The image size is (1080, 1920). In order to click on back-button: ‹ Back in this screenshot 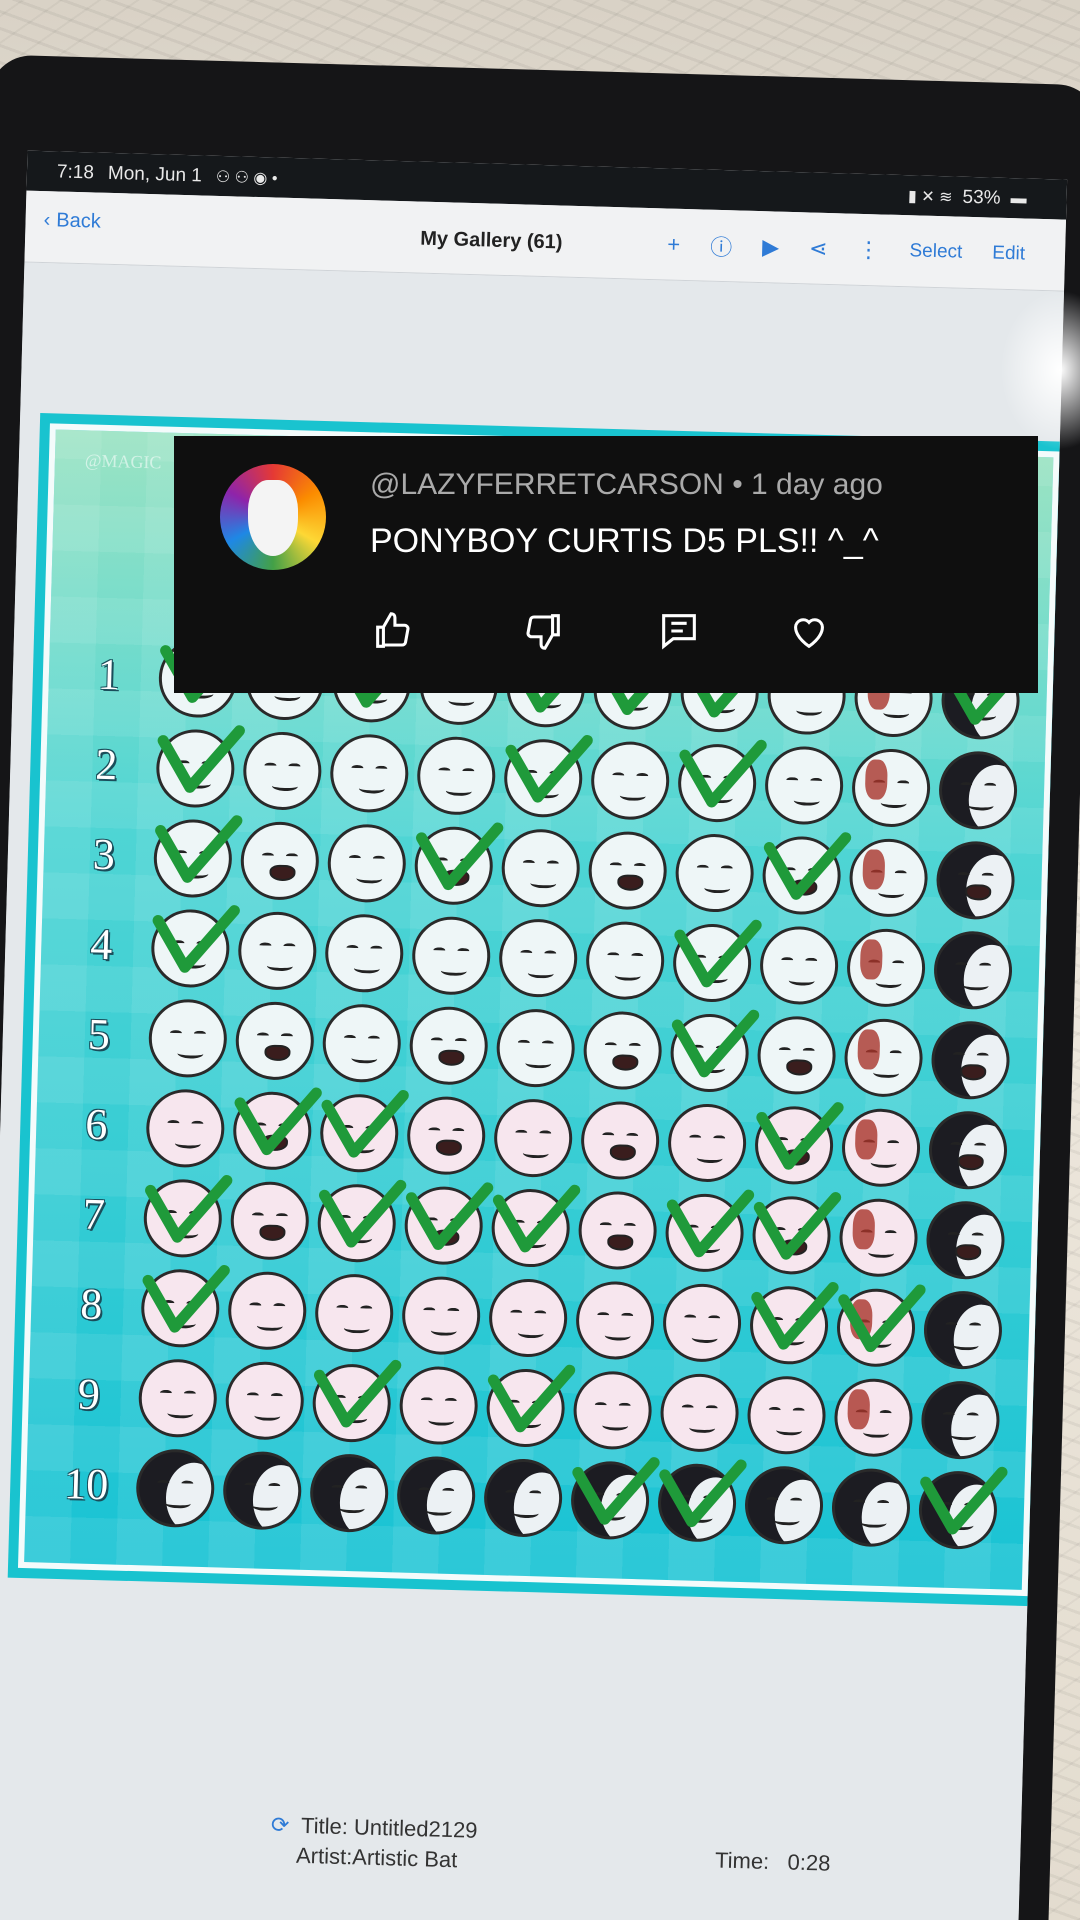, I will do `click(72, 221)`.